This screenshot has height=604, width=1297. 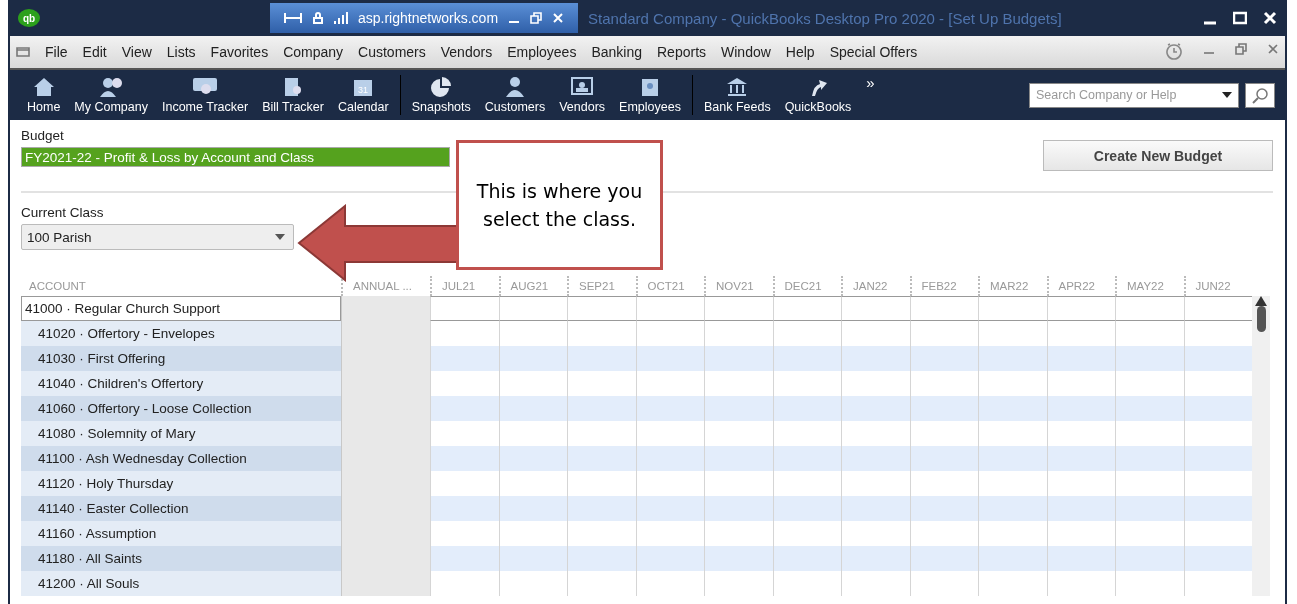 What do you see at coordinates (157, 237) in the screenshot?
I see `class-dropdown: 100 Parish` at bounding box center [157, 237].